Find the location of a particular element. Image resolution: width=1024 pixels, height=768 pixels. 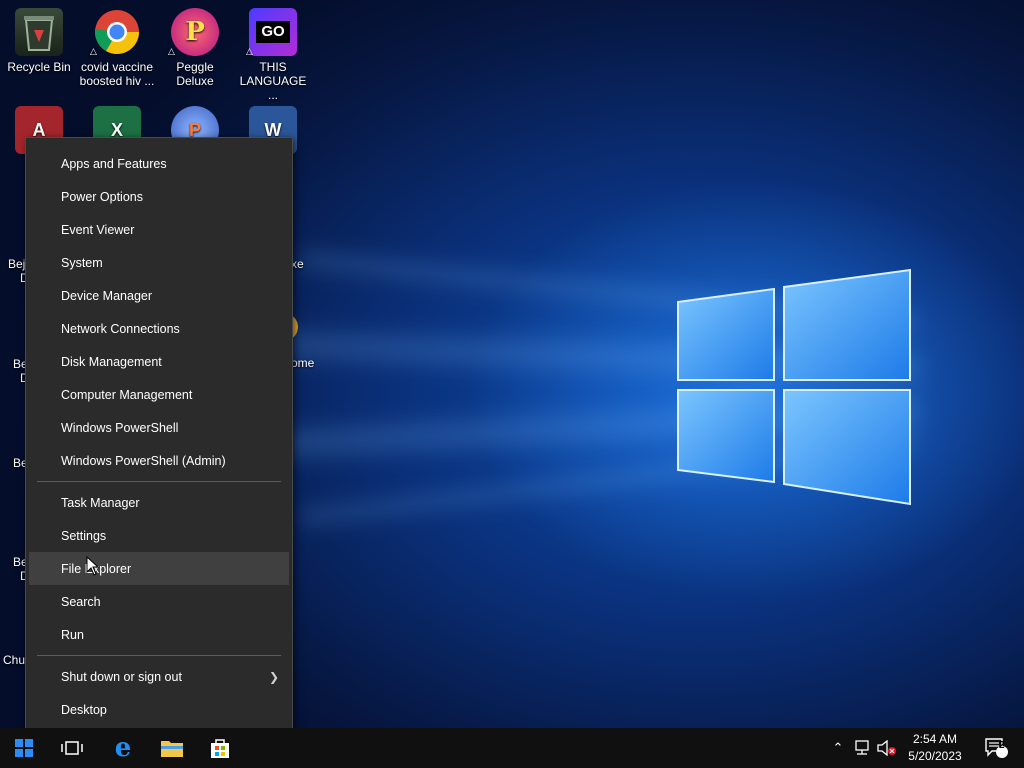

folder-icon is located at coordinates (172, 749).